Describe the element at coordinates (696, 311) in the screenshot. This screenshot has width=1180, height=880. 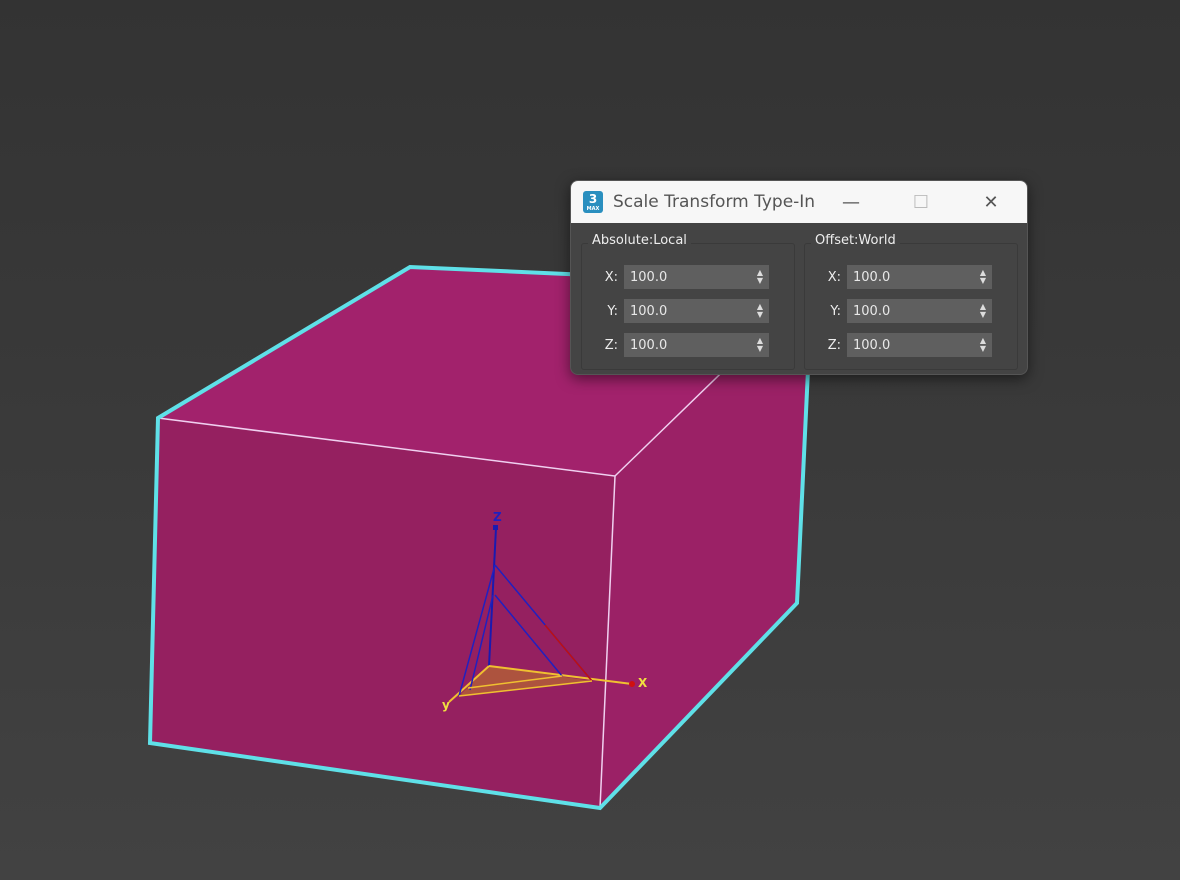
I see `abs-y-spinner: 100.0 ▲ ▼` at that location.